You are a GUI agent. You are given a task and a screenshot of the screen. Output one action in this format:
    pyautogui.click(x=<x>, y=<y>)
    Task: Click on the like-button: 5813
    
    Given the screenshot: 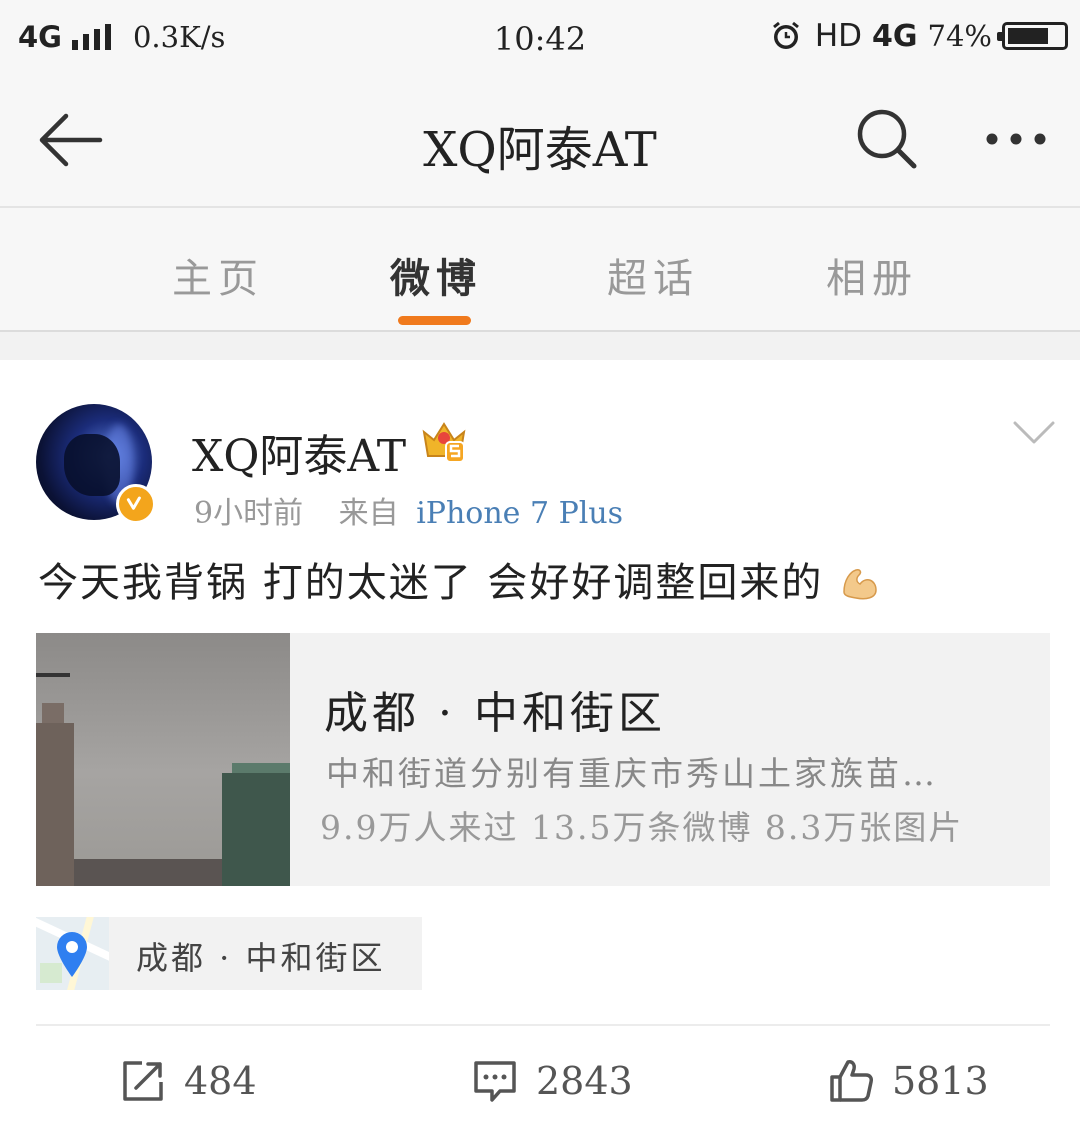 What is the action you would take?
    pyautogui.click(x=908, y=1081)
    